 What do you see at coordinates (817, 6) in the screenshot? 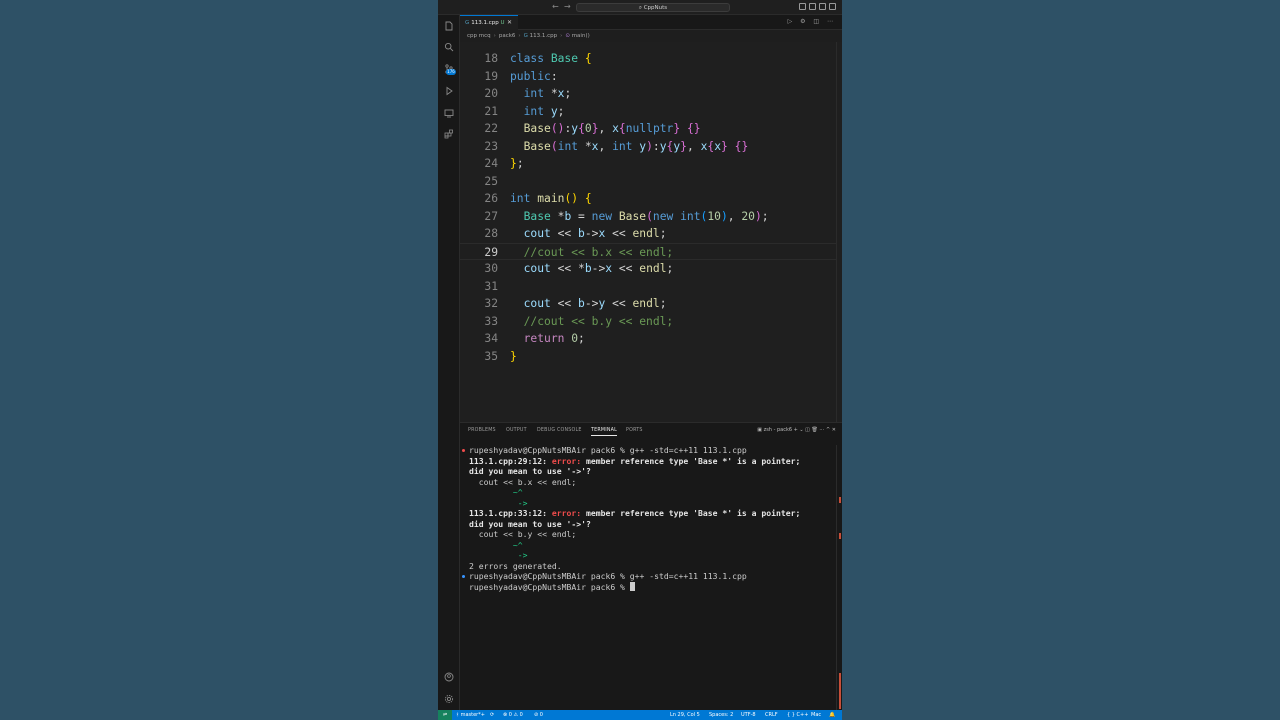
I see `layout-controls` at bounding box center [817, 6].